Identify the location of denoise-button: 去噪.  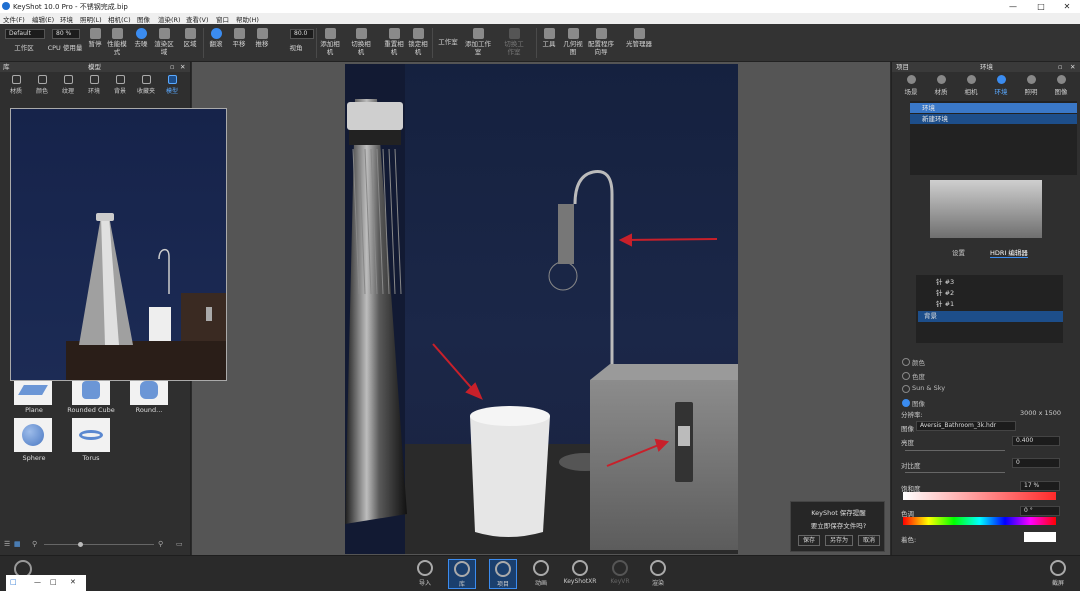
(141, 43).